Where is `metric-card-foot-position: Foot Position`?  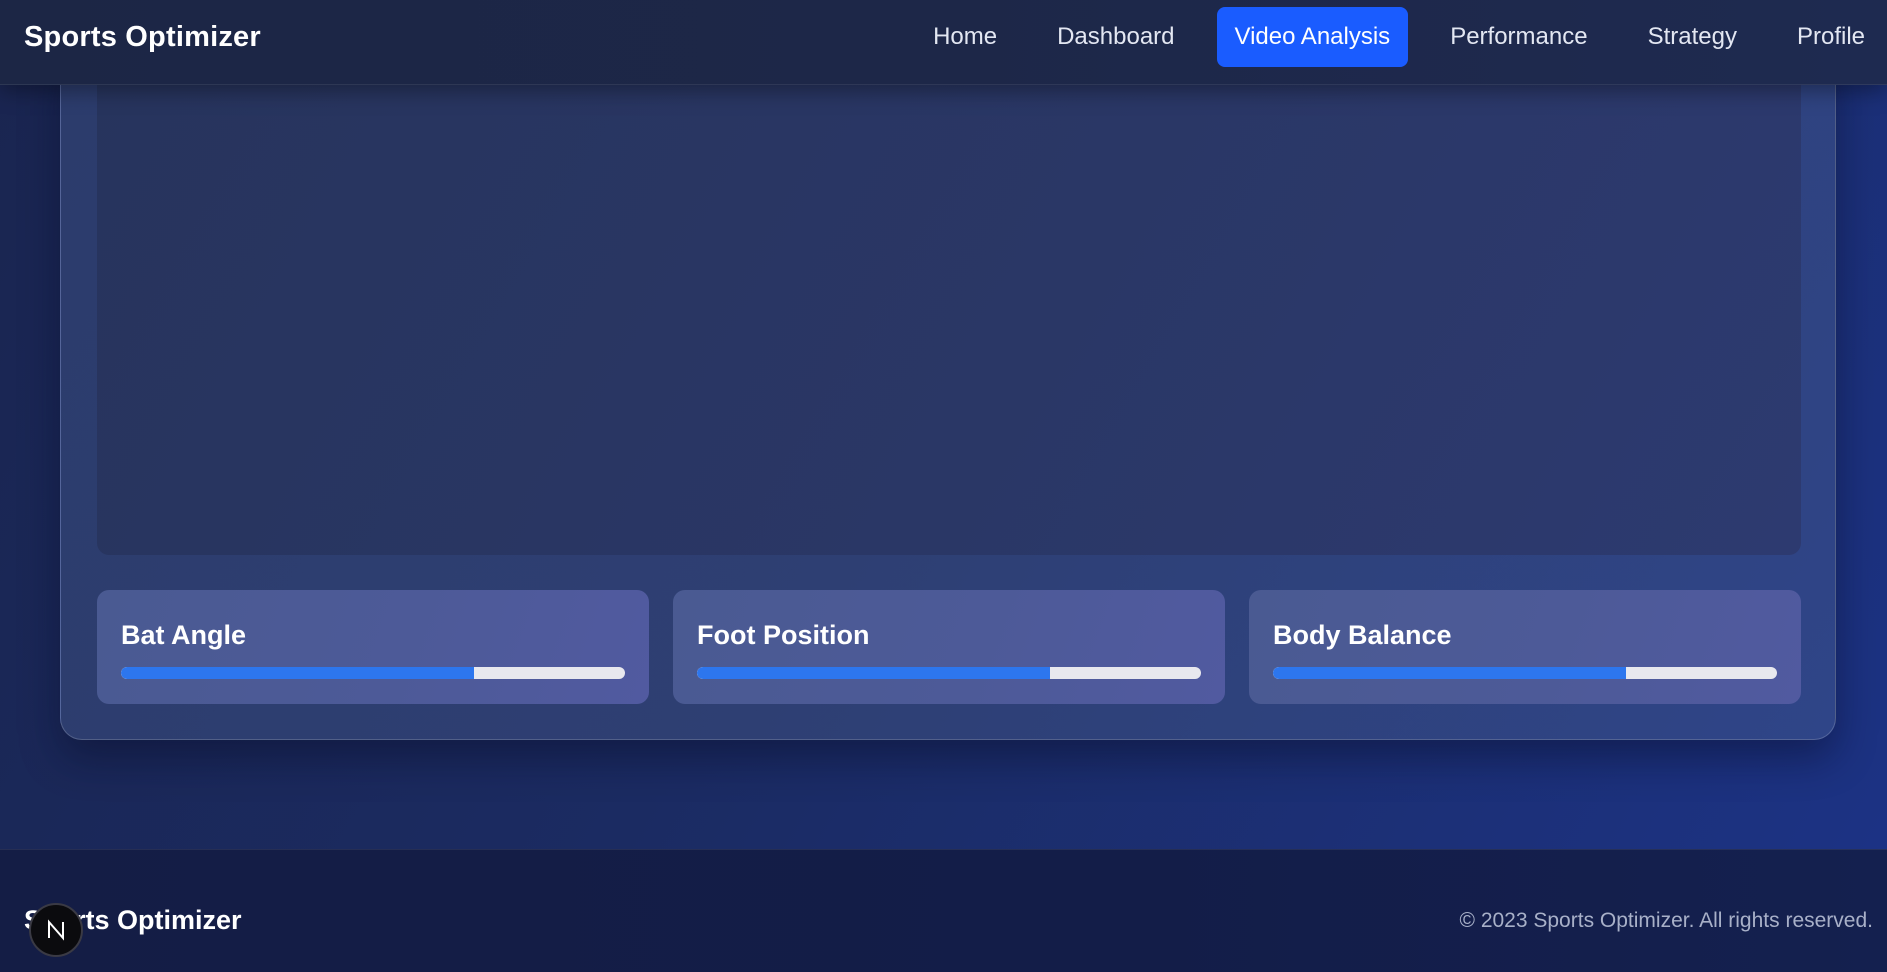 metric-card-foot-position: Foot Position is located at coordinates (949, 647).